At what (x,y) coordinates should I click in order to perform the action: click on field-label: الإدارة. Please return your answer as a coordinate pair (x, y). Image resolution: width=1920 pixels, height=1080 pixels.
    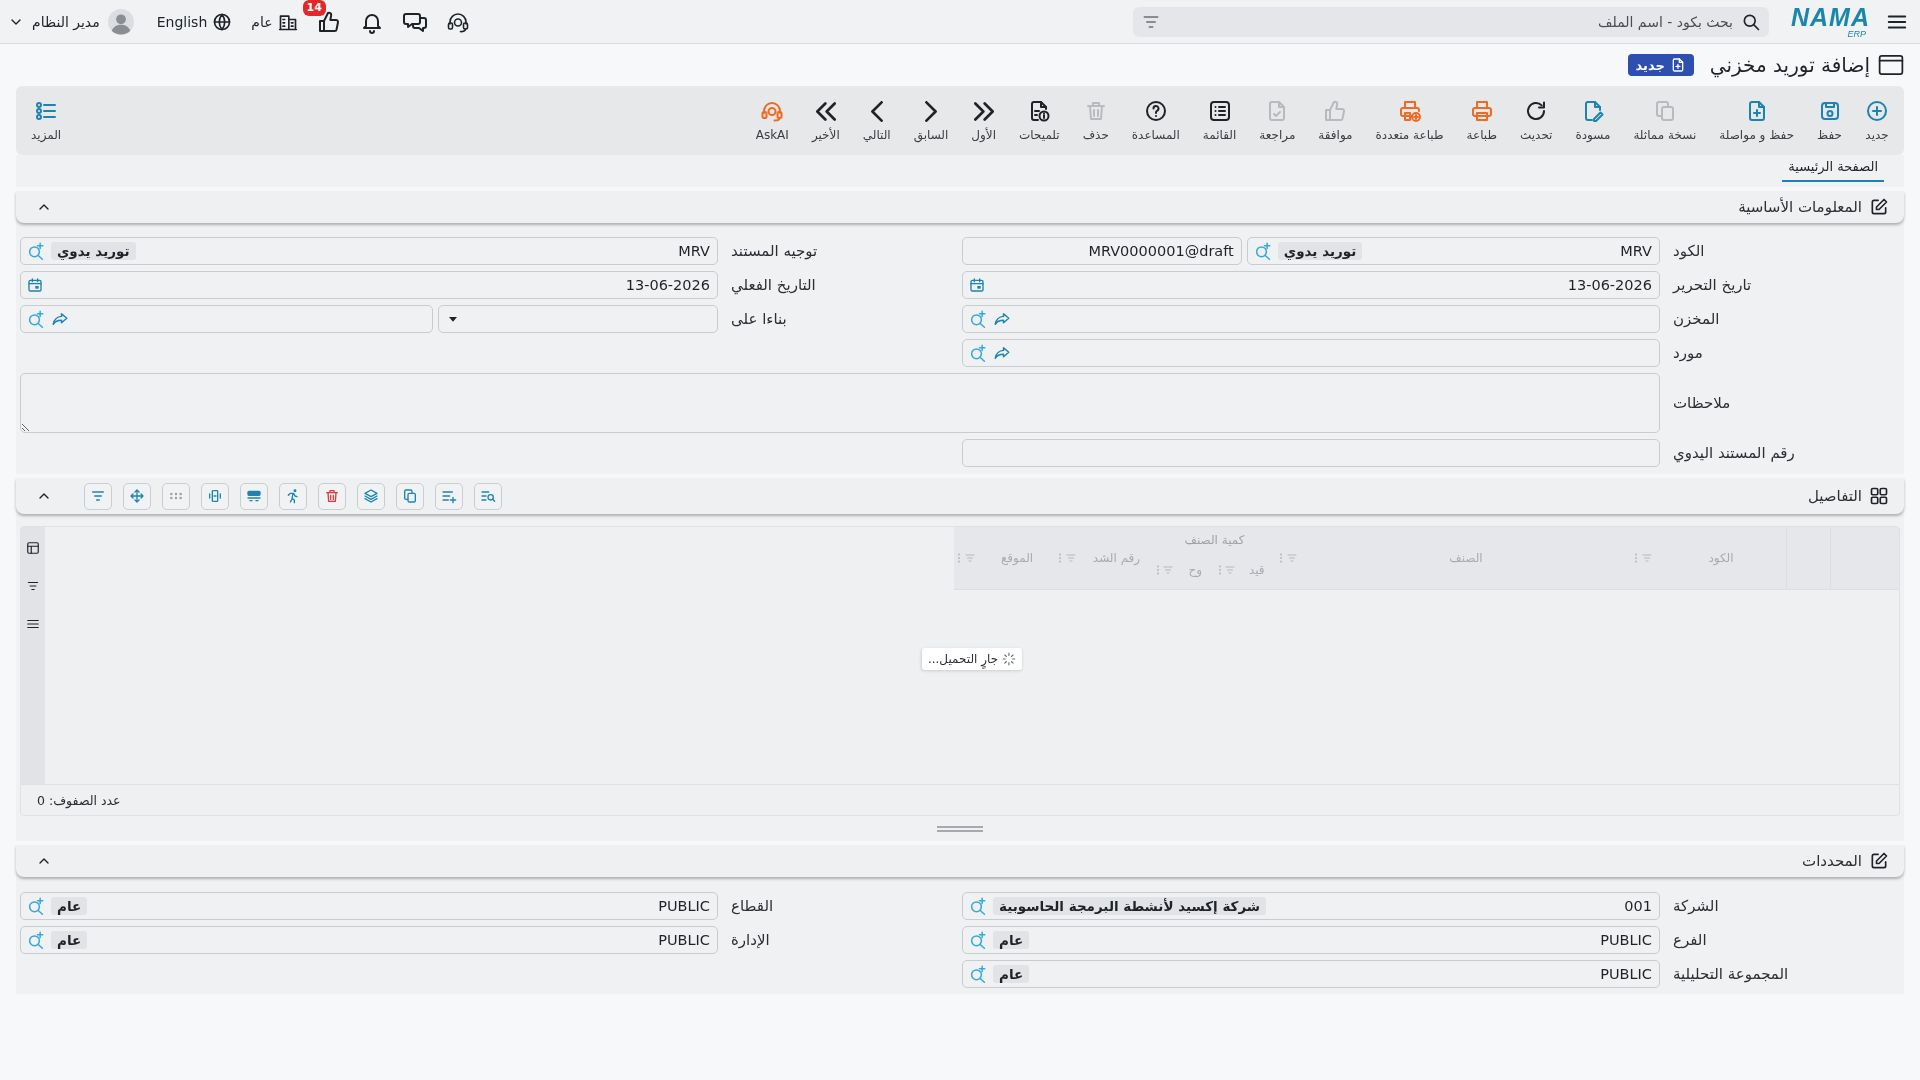
    Looking at the image, I should click on (750, 940).